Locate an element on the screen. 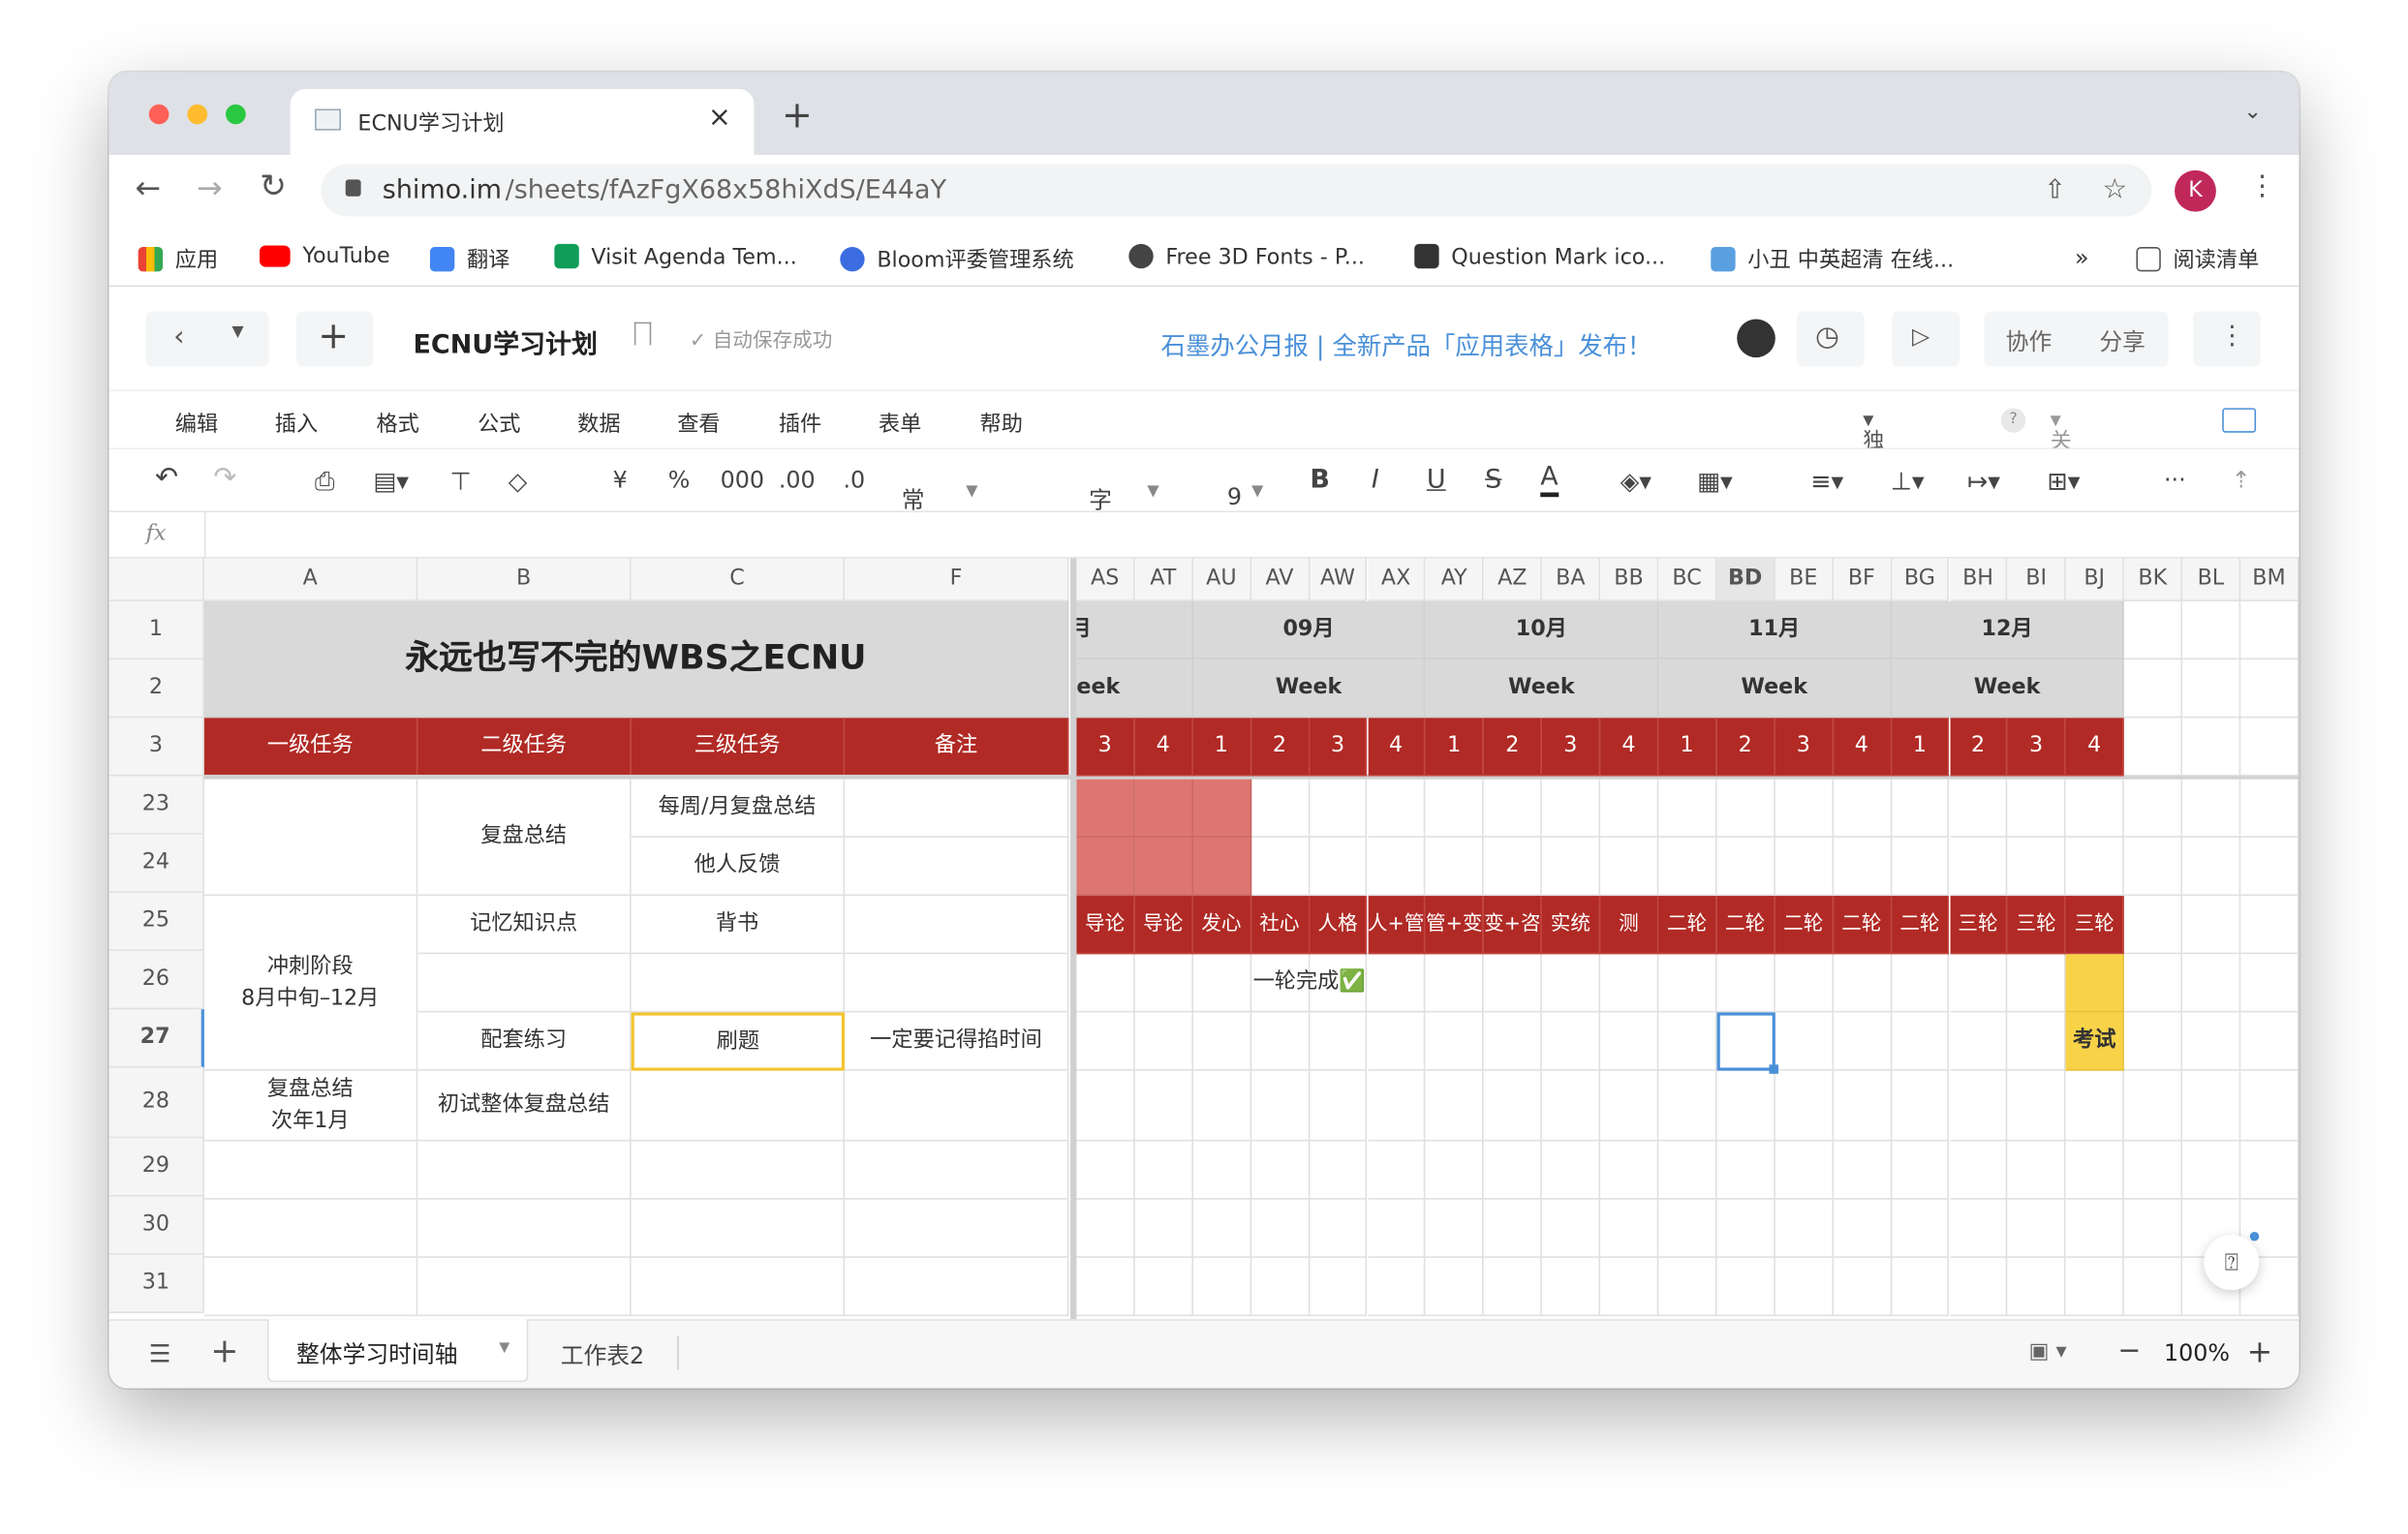  thousands-button: 000 is located at coordinates (742, 481).